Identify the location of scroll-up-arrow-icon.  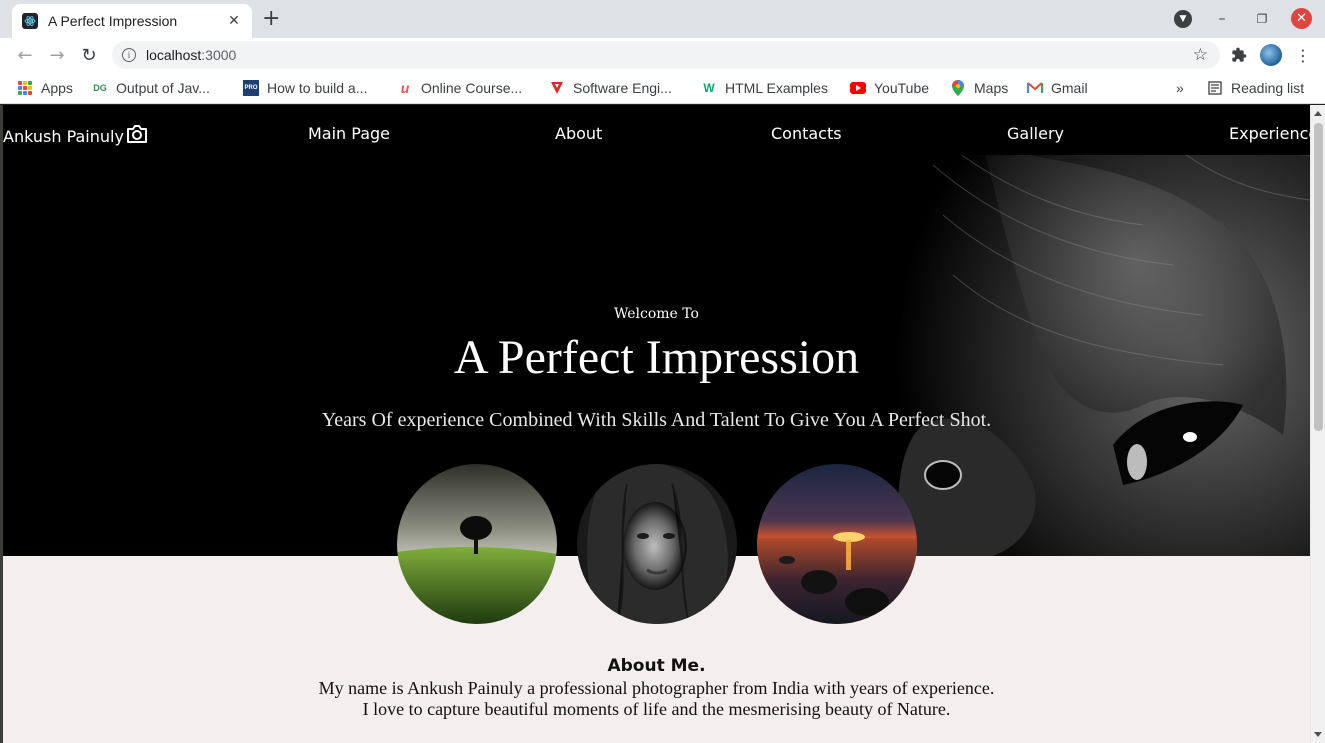
(1318, 113).